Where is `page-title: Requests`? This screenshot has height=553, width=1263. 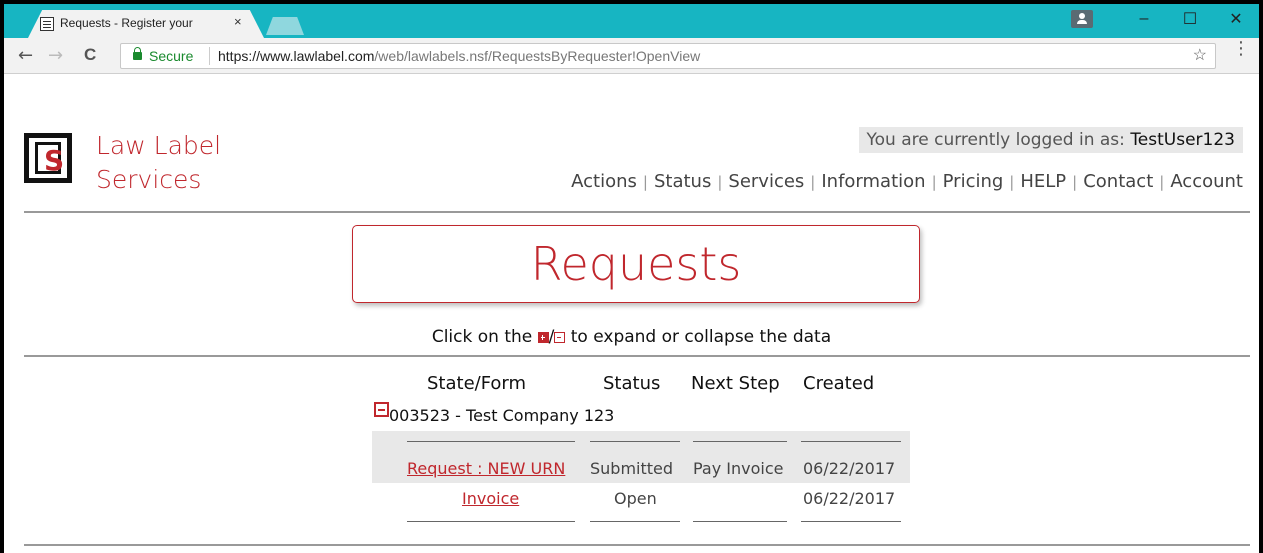
page-title: Requests is located at coordinates (636, 264).